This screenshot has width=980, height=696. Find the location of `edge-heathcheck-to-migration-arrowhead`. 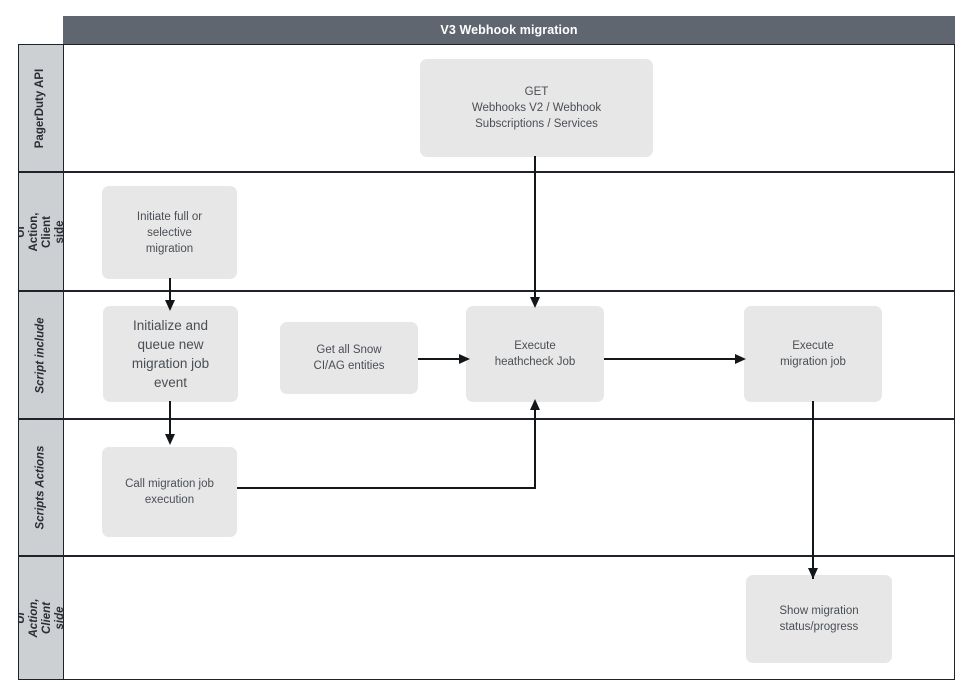

edge-heathcheck-to-migration-arrowhead is located at coordinates (740, 359).